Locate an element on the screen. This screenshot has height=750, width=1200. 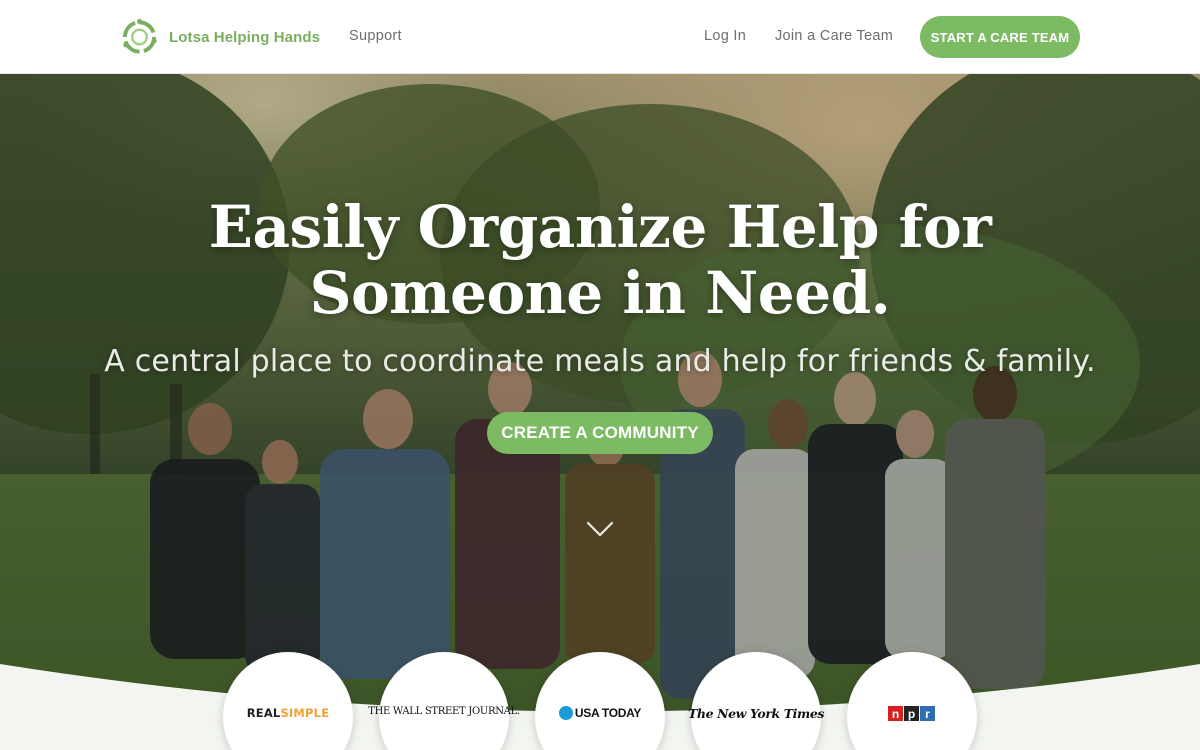
start-care-team-button: START A CARE TEAM is located at coordinates (1000, 37).